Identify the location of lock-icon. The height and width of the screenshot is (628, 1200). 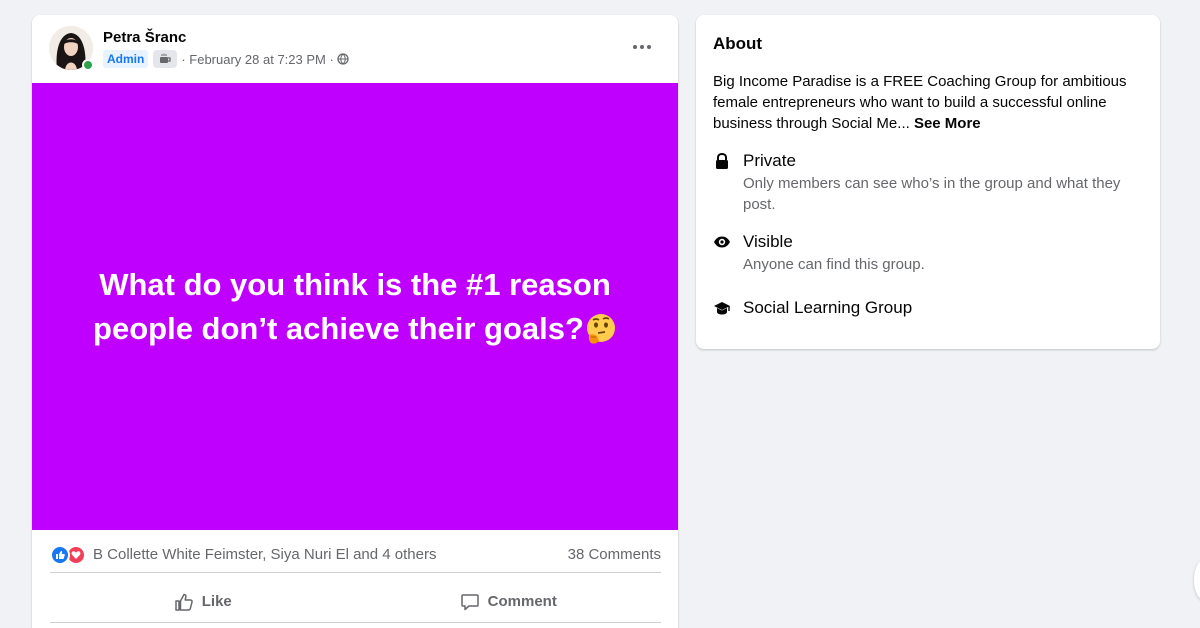
(722, 160).